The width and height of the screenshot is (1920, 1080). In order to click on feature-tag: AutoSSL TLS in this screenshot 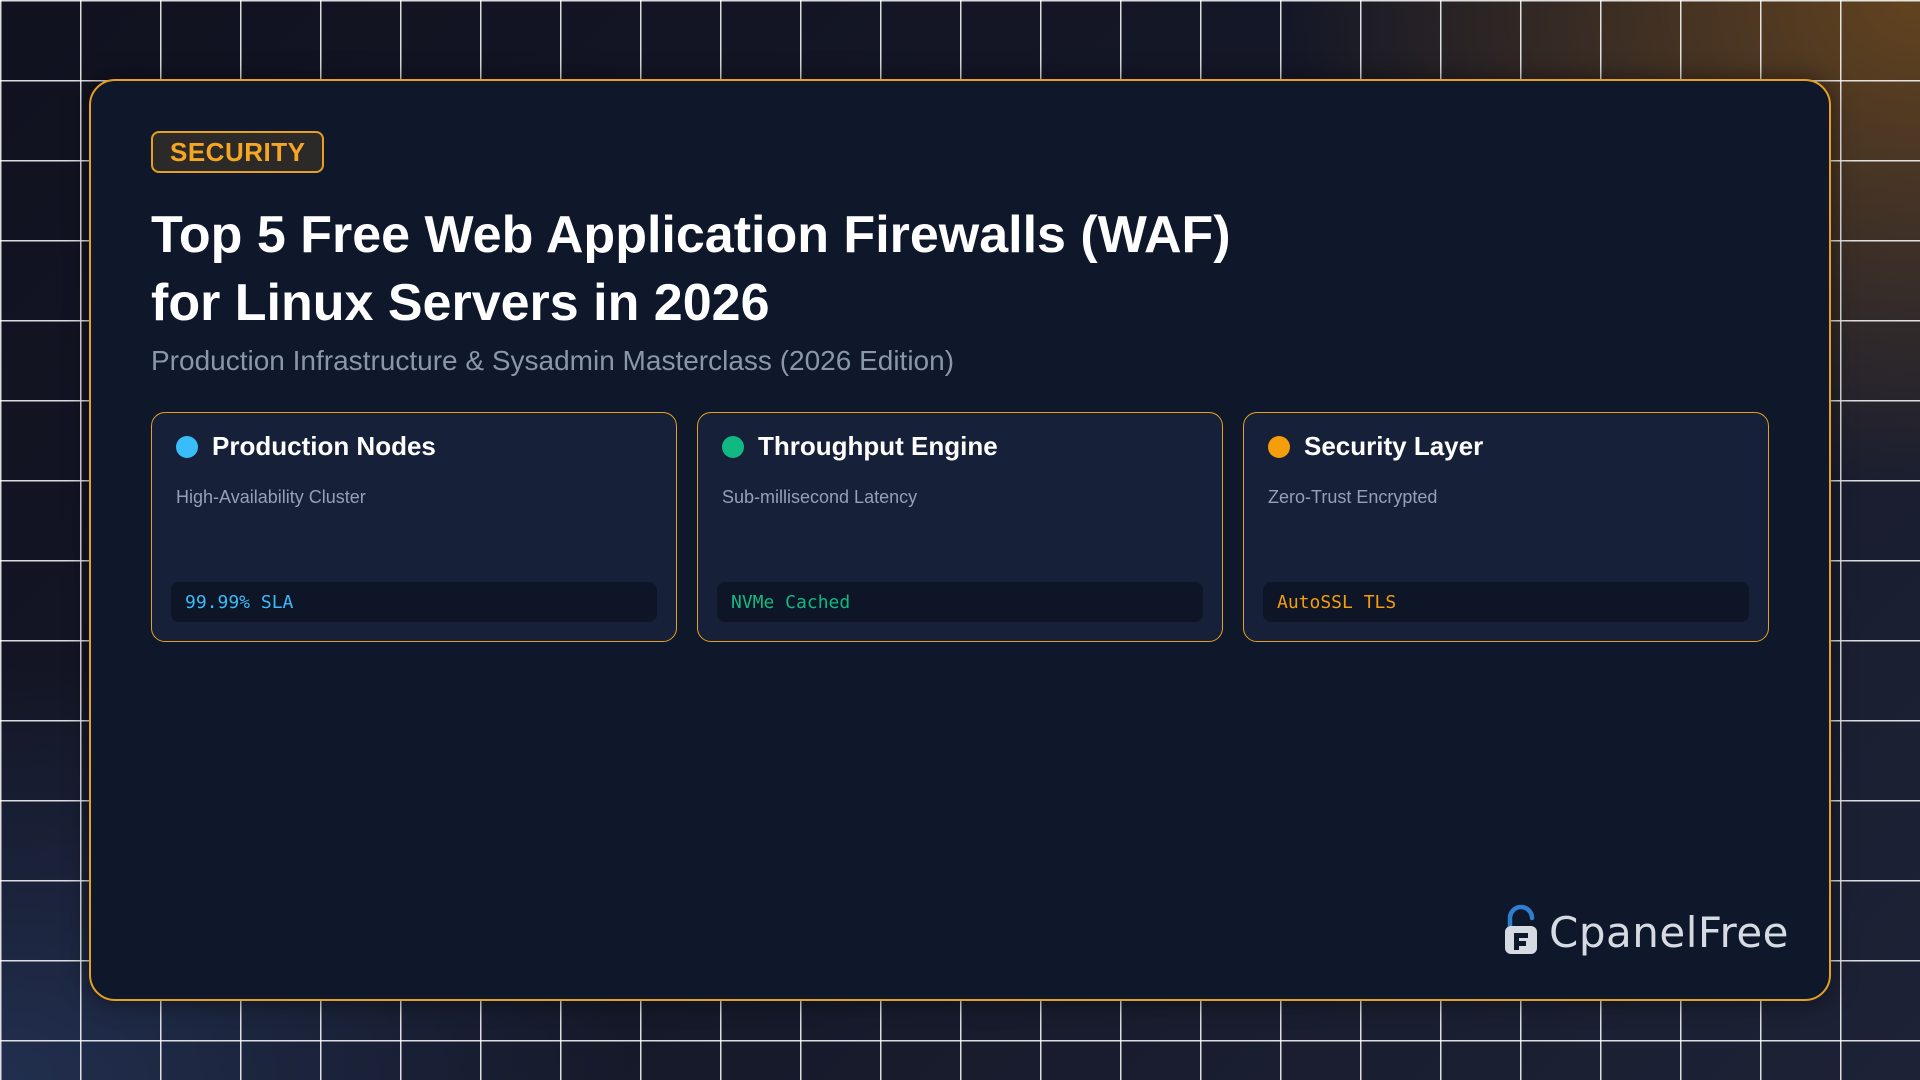, I will do `click(1506, 602)`.